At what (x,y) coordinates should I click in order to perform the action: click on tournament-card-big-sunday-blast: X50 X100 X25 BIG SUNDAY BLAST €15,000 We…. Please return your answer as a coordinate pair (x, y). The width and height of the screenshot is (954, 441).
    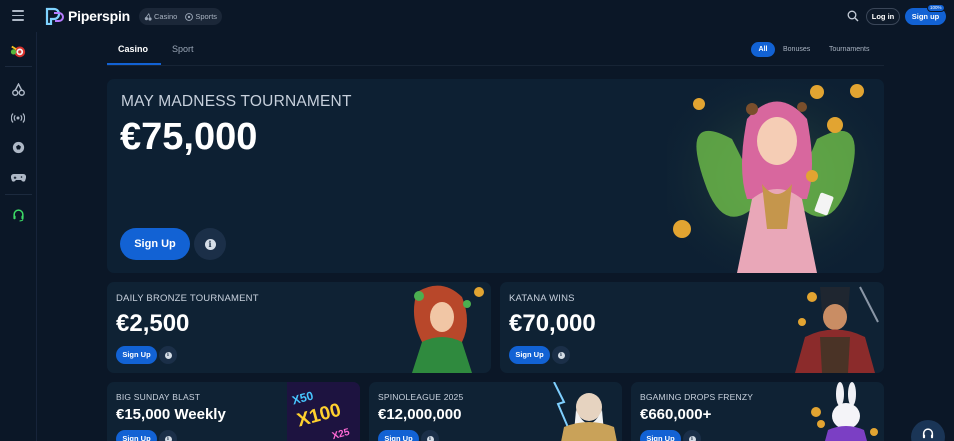
    Looking at the image, I should click on (233, 411).